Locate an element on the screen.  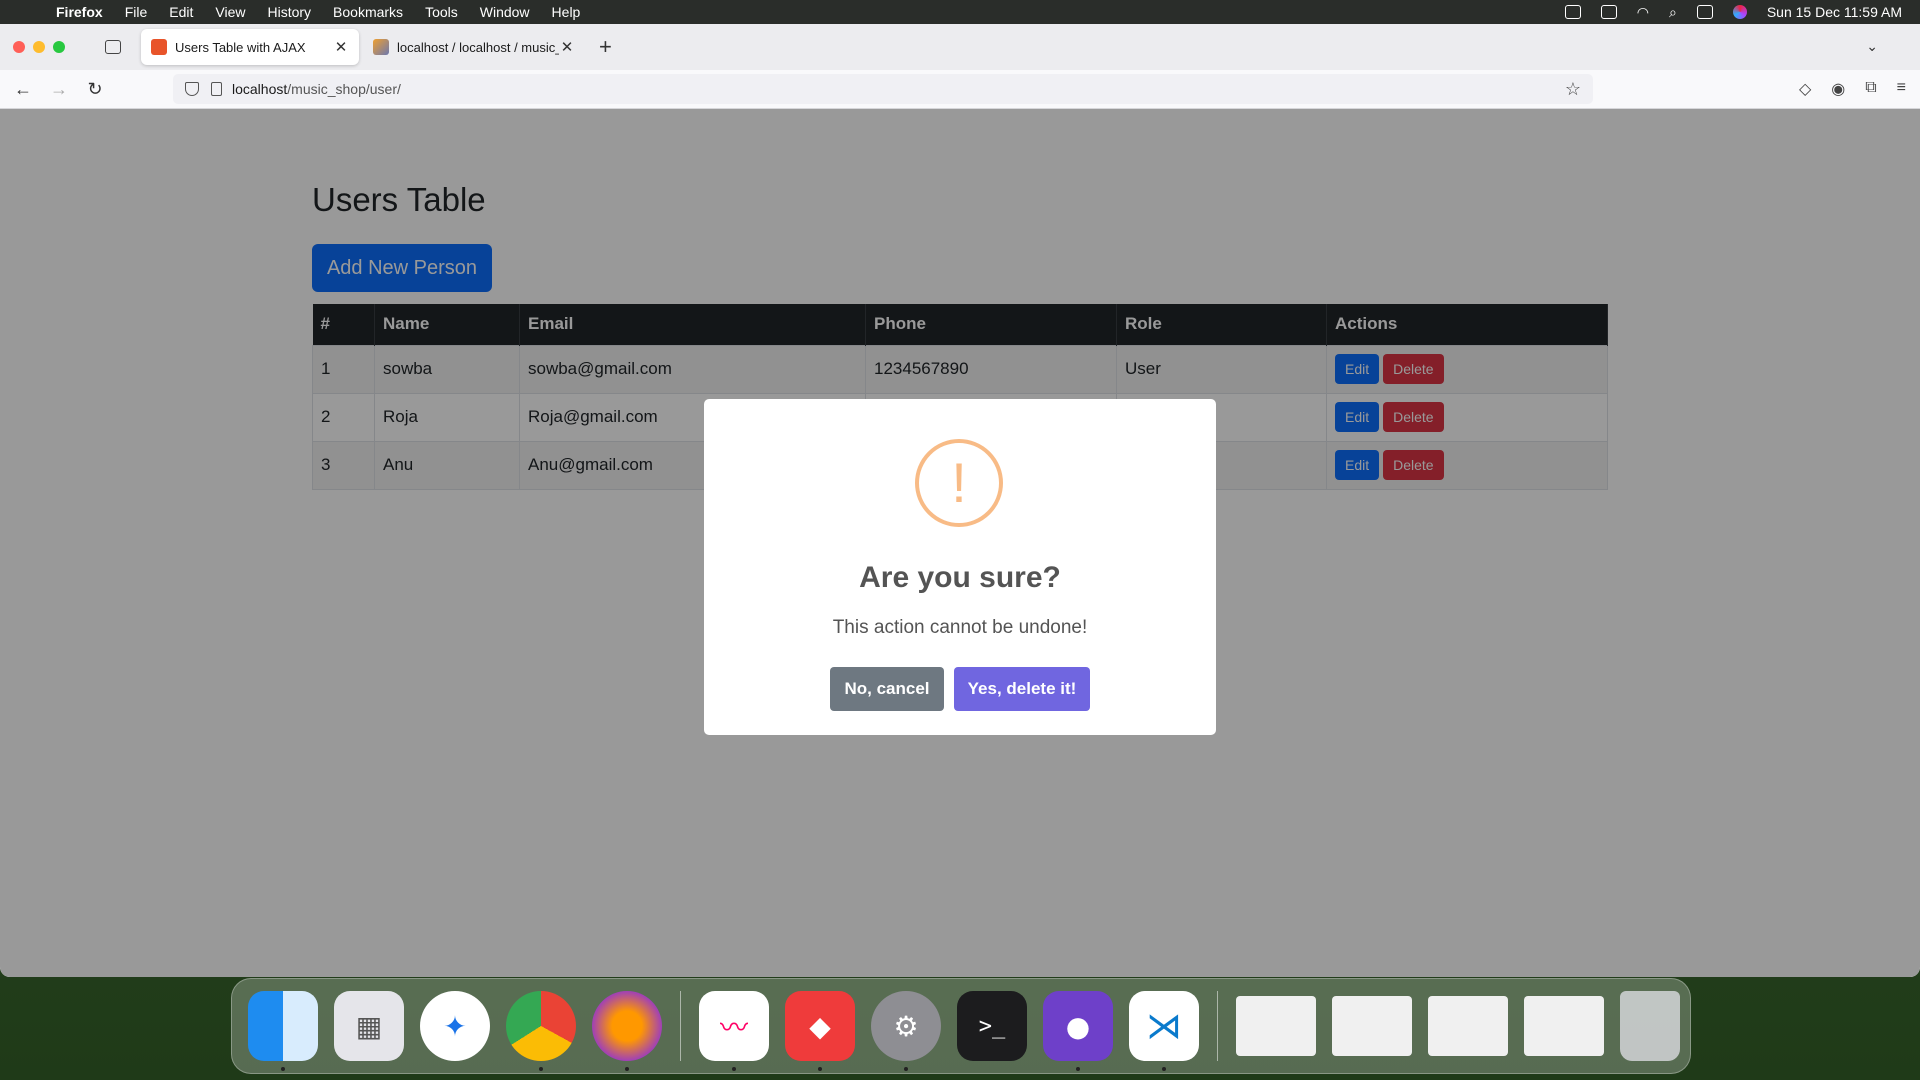
package-icon is located at coordinates (1572, 12).